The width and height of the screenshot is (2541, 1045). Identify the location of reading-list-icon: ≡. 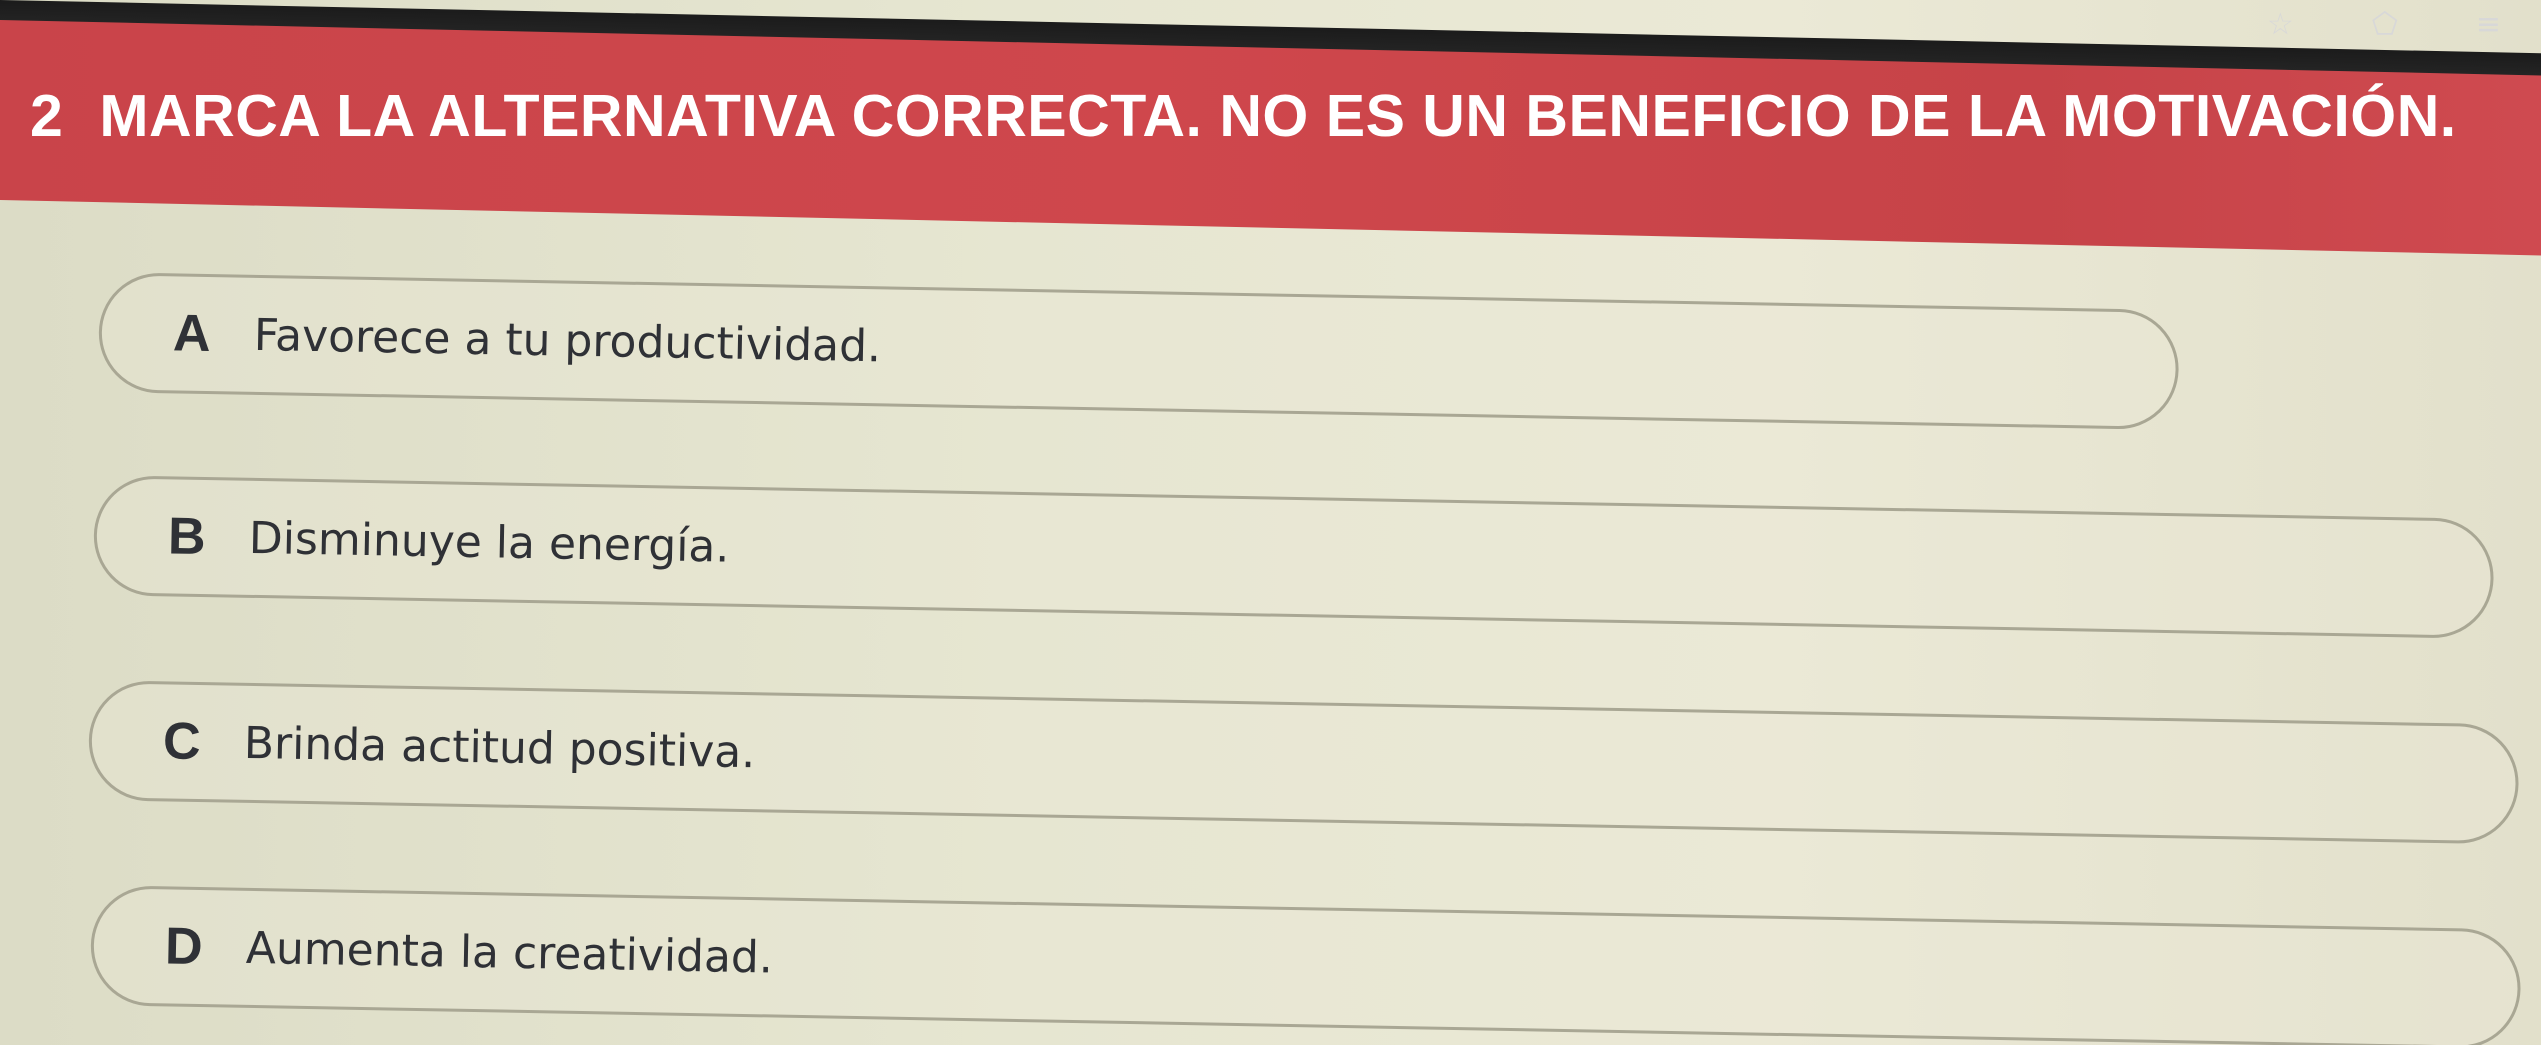
(2488, 25).